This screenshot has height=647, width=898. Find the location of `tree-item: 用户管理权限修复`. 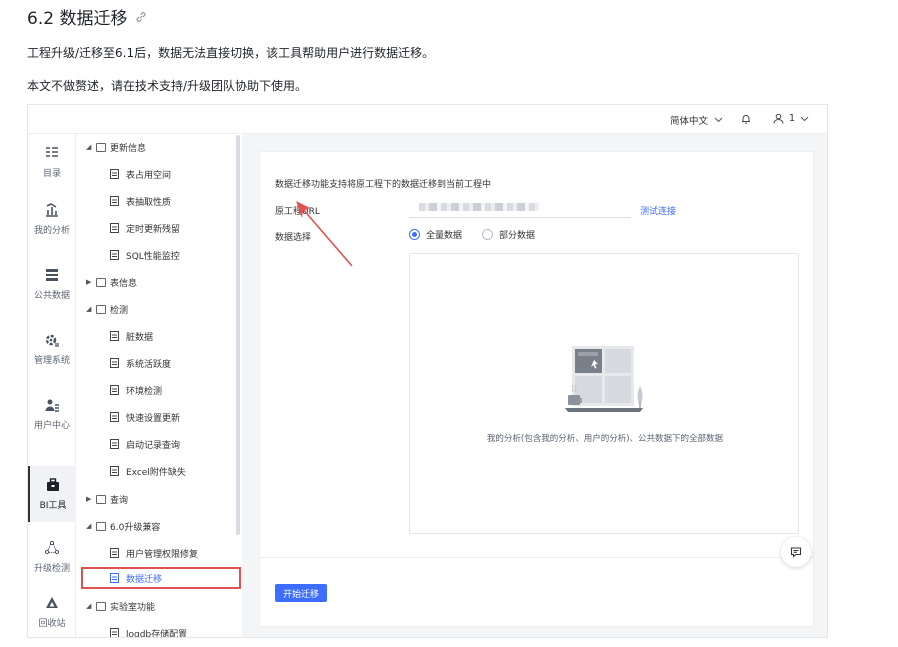

tree-item: 用户管理权限修复 is located at coordinates (159, 553).